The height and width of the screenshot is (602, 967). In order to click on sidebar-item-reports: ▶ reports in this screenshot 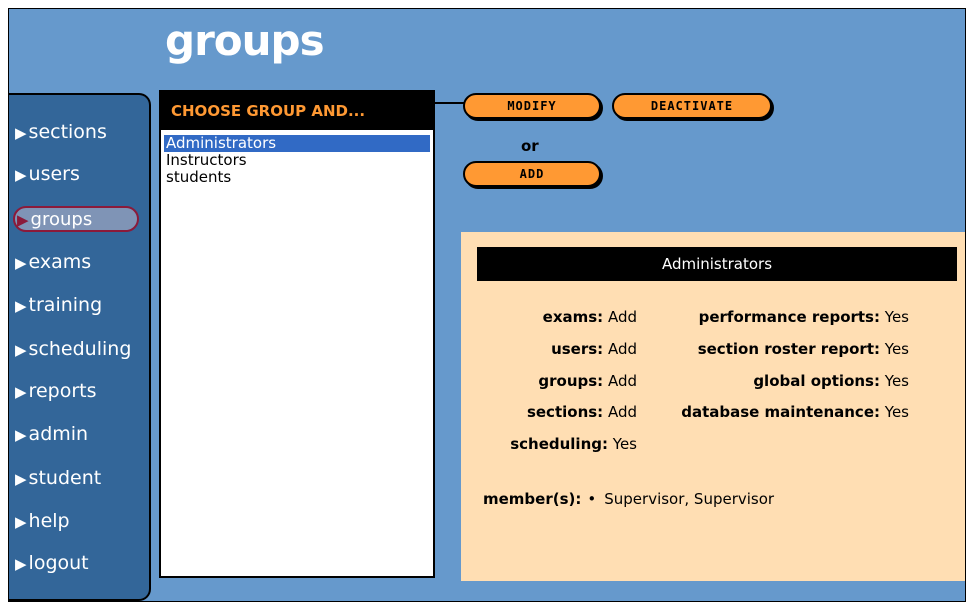, I will do `click(55, 391)`.